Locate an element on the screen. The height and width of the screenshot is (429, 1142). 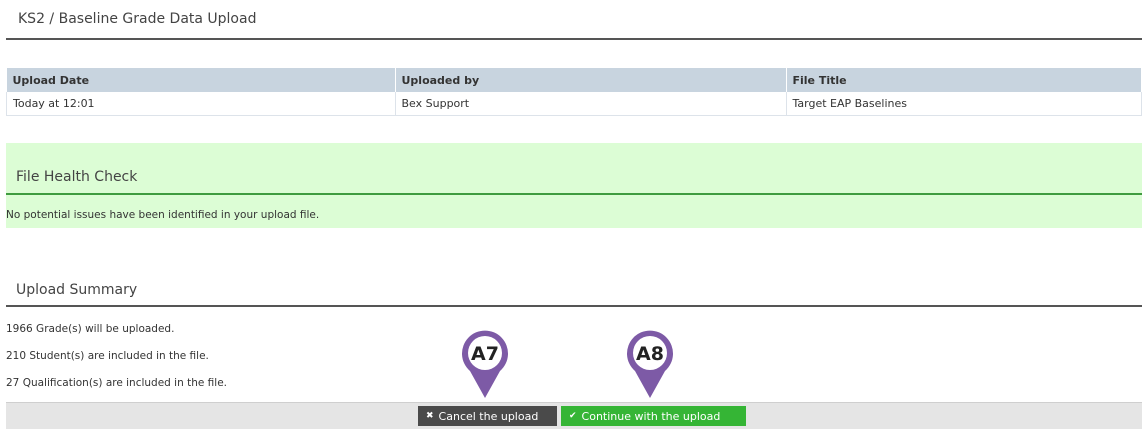
close-icon: ✖ is located at coordinates (430, 416).